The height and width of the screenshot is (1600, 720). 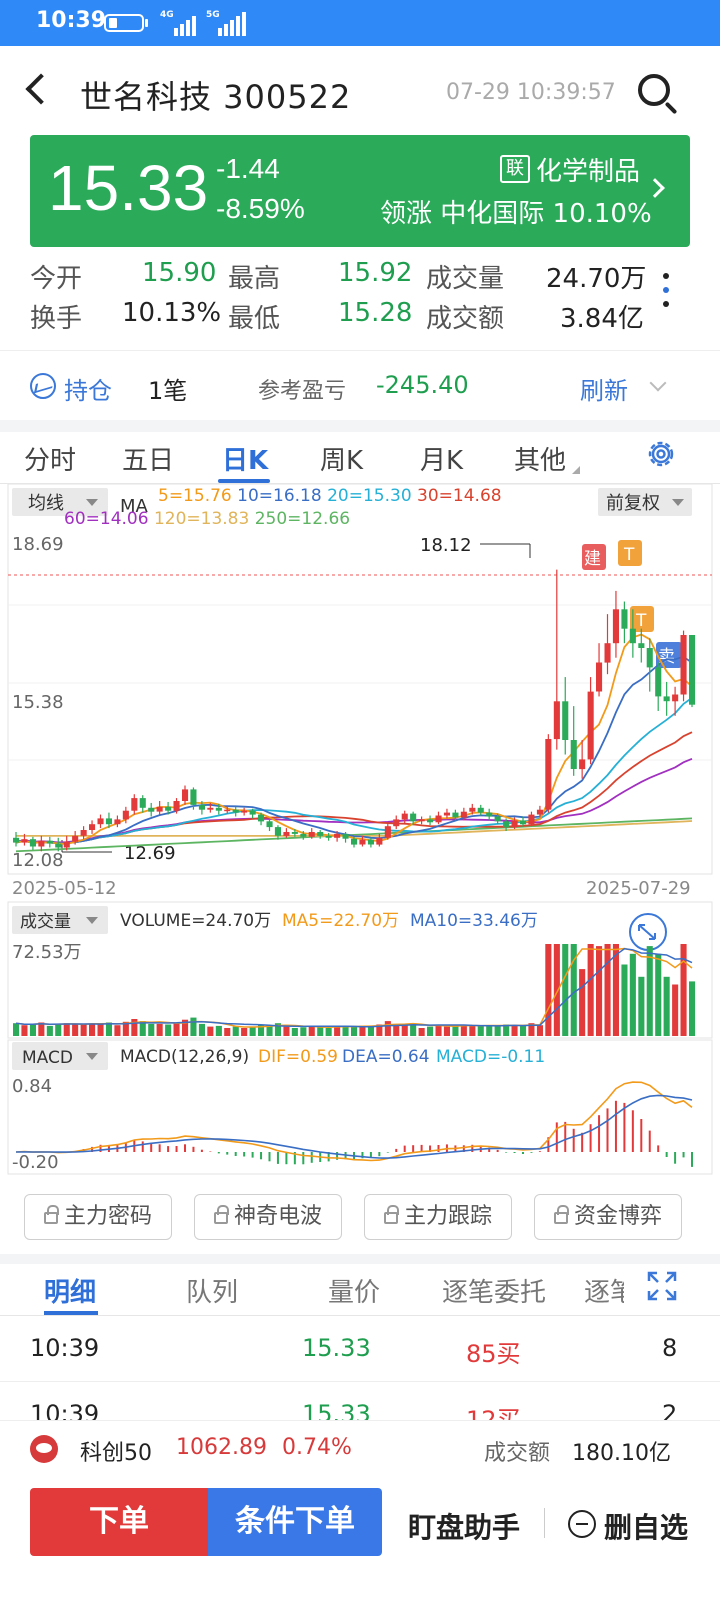 What do you see at coordinates (662, 1286) in the screenshot?
I see `expand-icon` at bounding box center [662, 1286].